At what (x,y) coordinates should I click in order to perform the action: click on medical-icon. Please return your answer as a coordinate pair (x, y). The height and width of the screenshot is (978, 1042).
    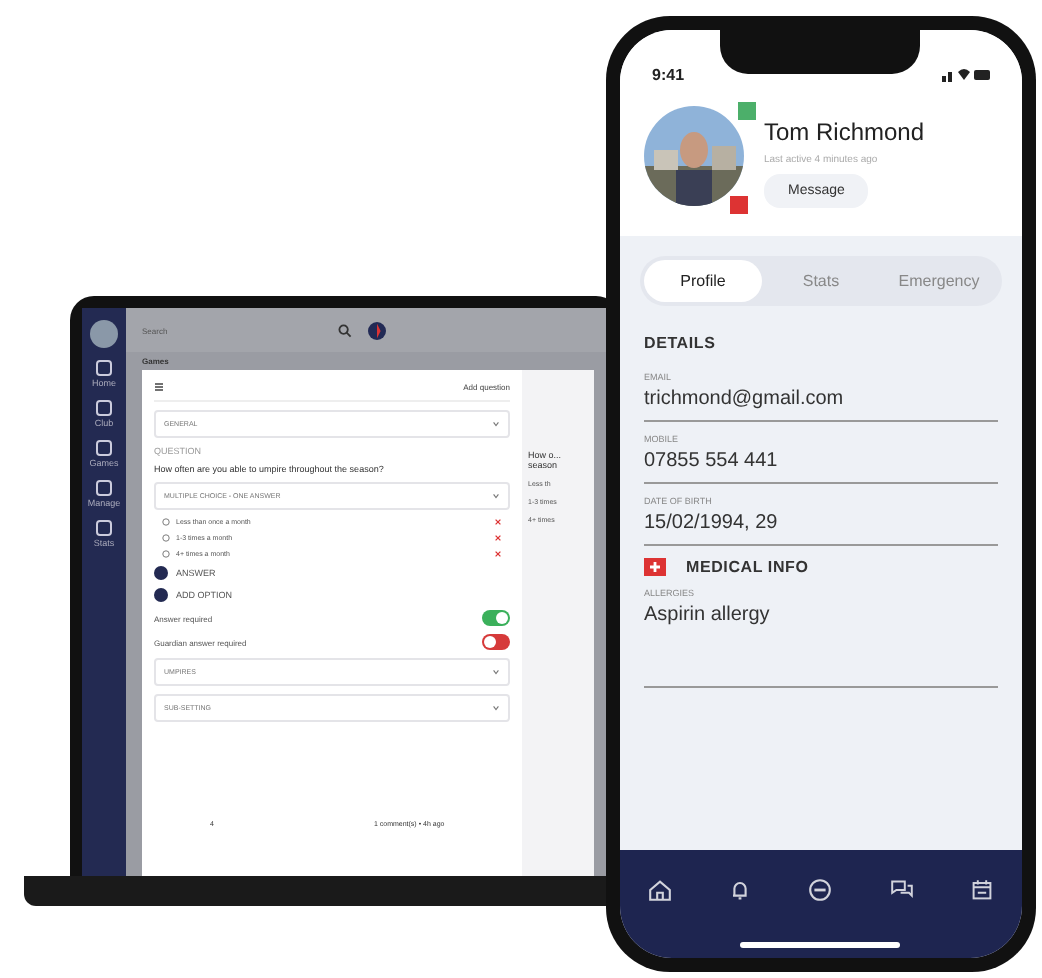
    Looking at the image, I should click on (655, 567).